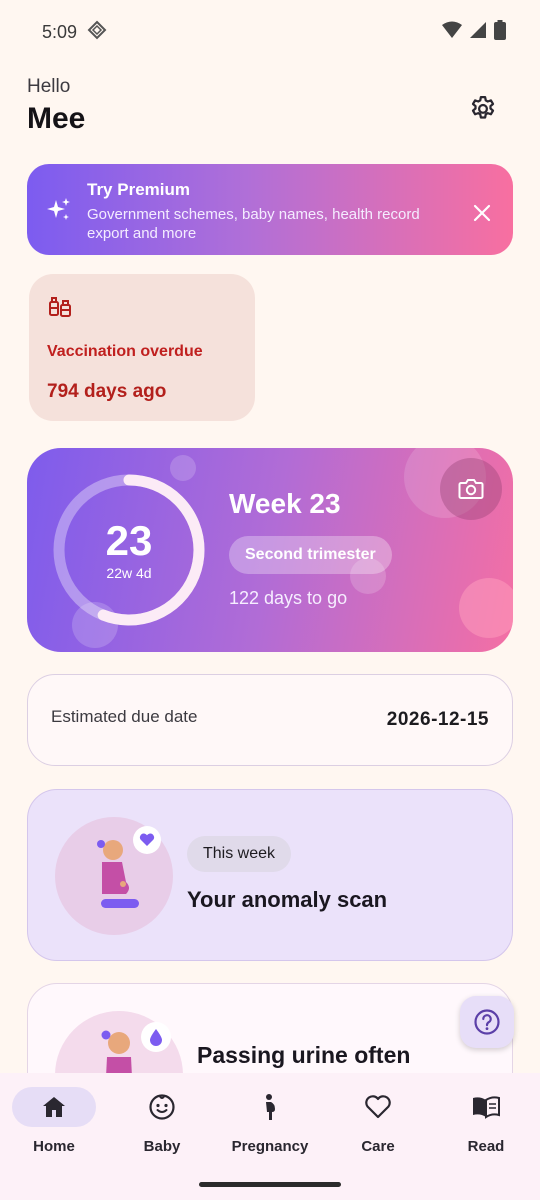 This screenshot has height=1200, width=540. Describe the element at coordinates (285, 503) in the screenshot. I see `week-title: Week 23` at that location.